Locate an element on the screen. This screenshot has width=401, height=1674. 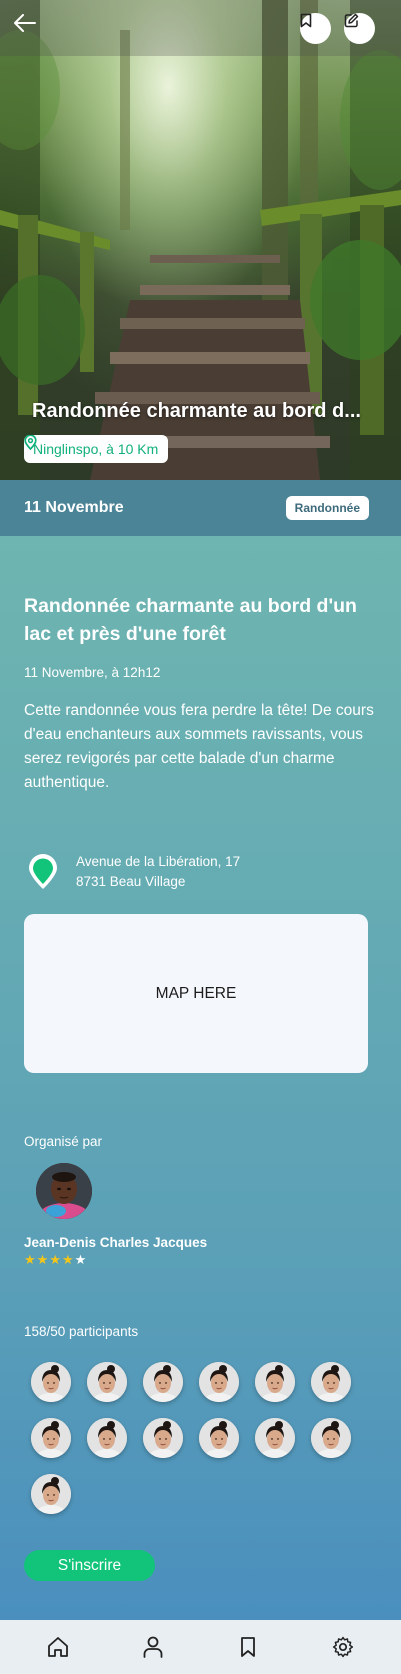
edit-button is located at coordinates (359, 28).